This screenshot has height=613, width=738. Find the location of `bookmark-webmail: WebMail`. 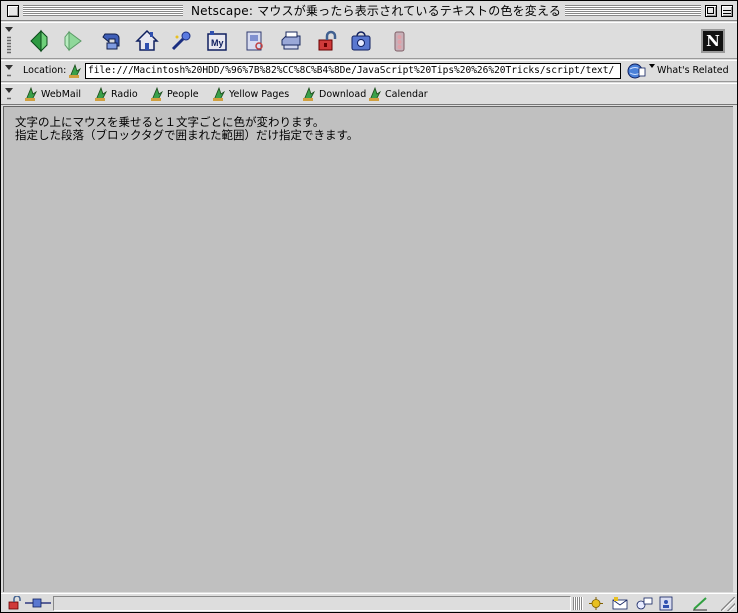

bookmark-webmail: WebMail is located at coordinates (52, 94).